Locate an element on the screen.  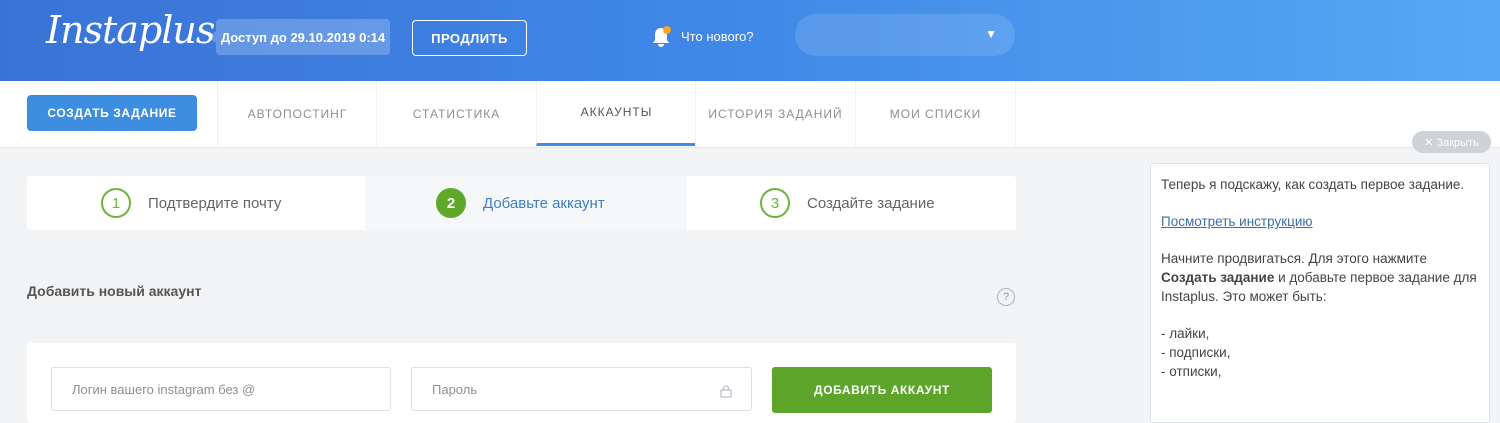
lock-icon is located at coordinates (726, 391).